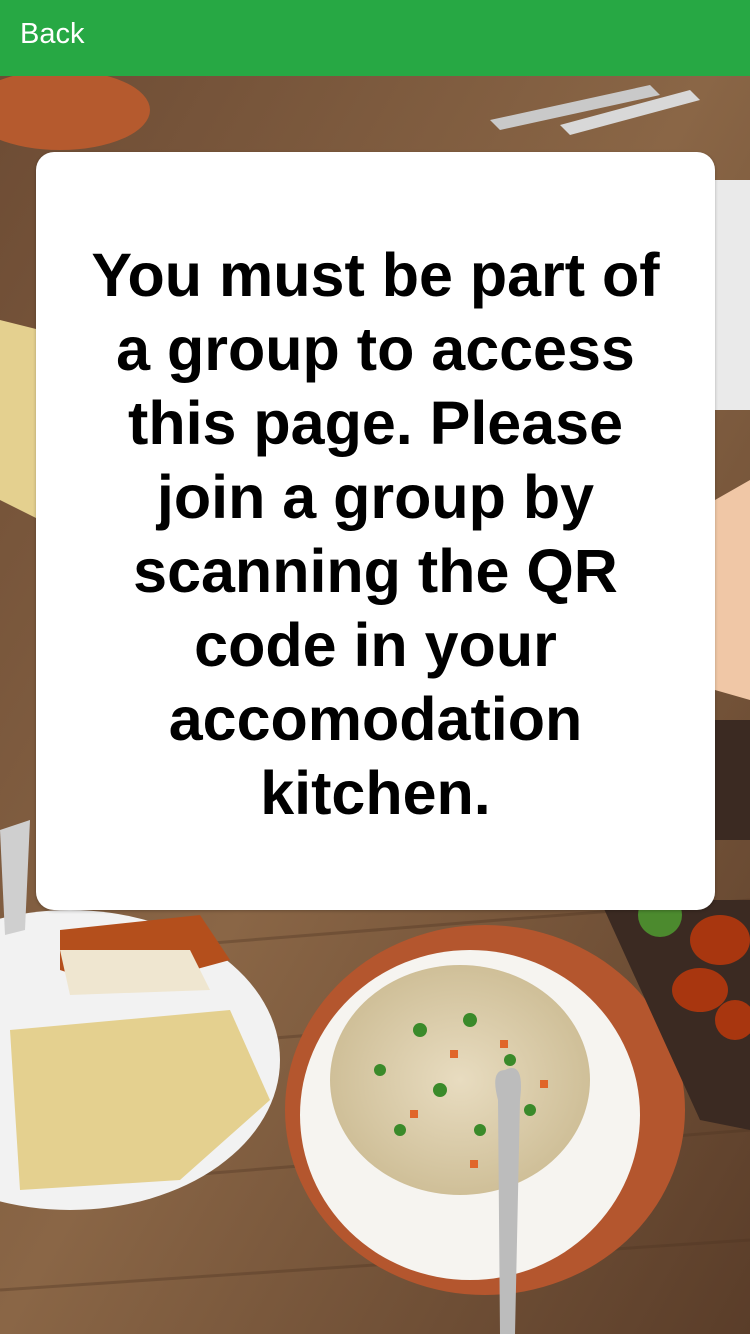 This screenshot has height=1334, width=750. I want to click on back-button: Back, so click(52, 34).